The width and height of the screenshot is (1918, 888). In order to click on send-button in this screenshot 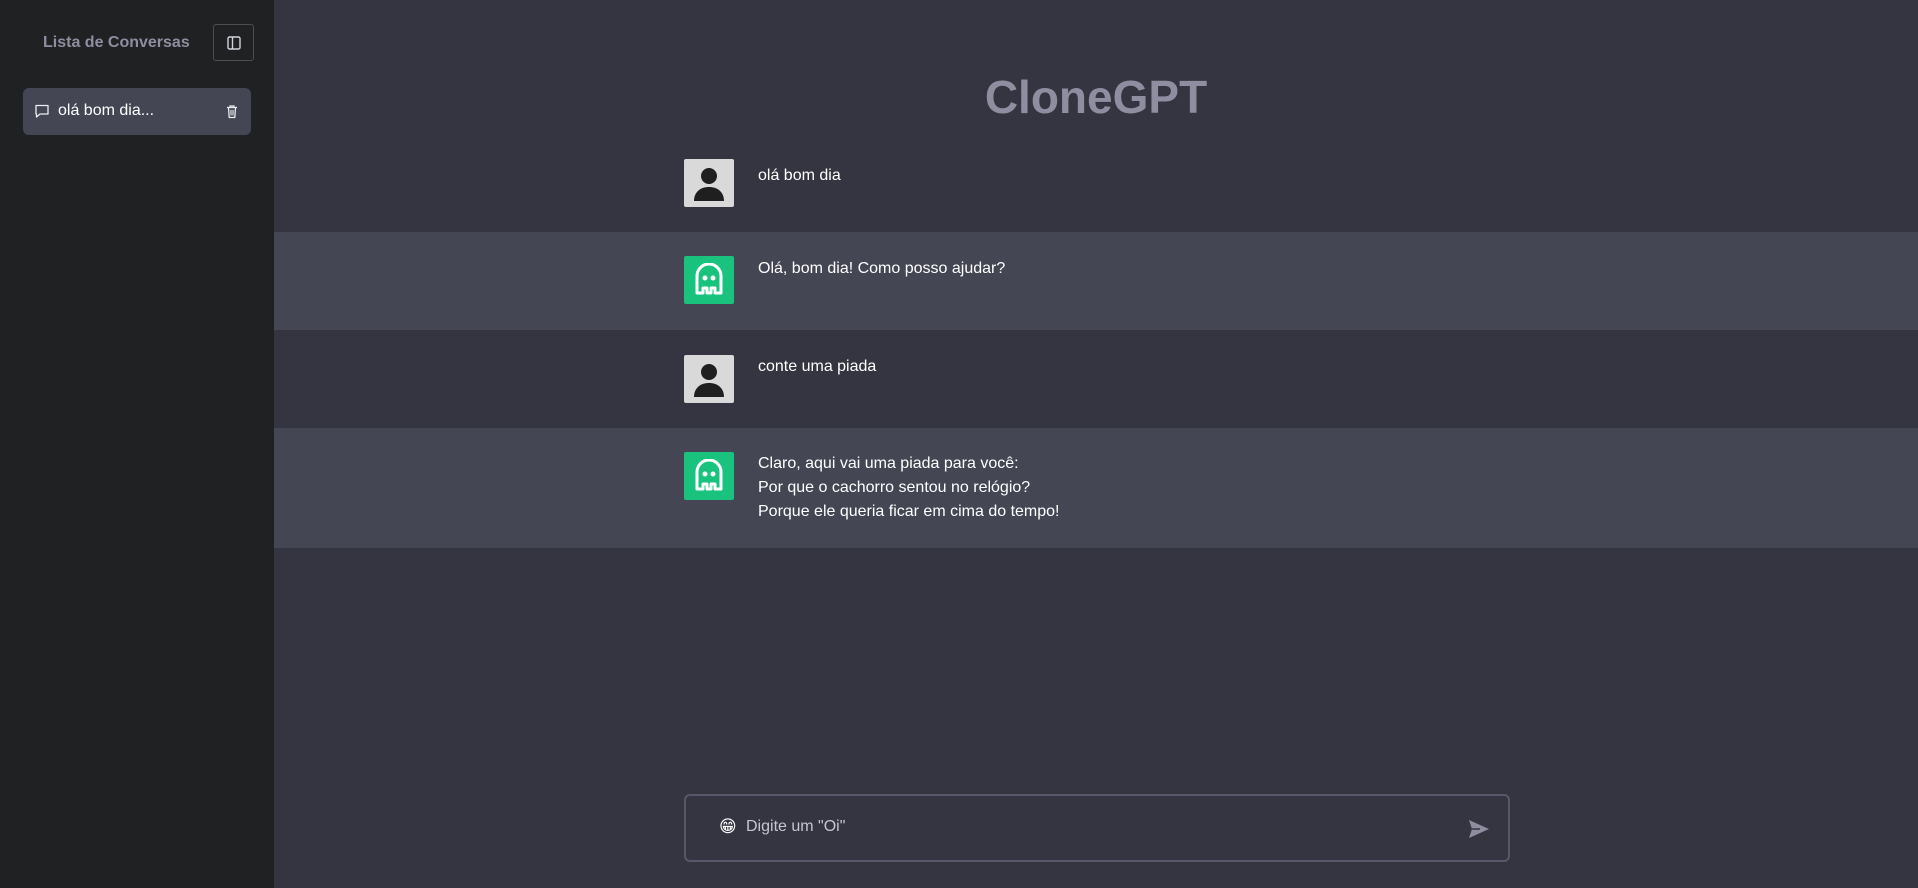, I will do `click(1479, 829)`.